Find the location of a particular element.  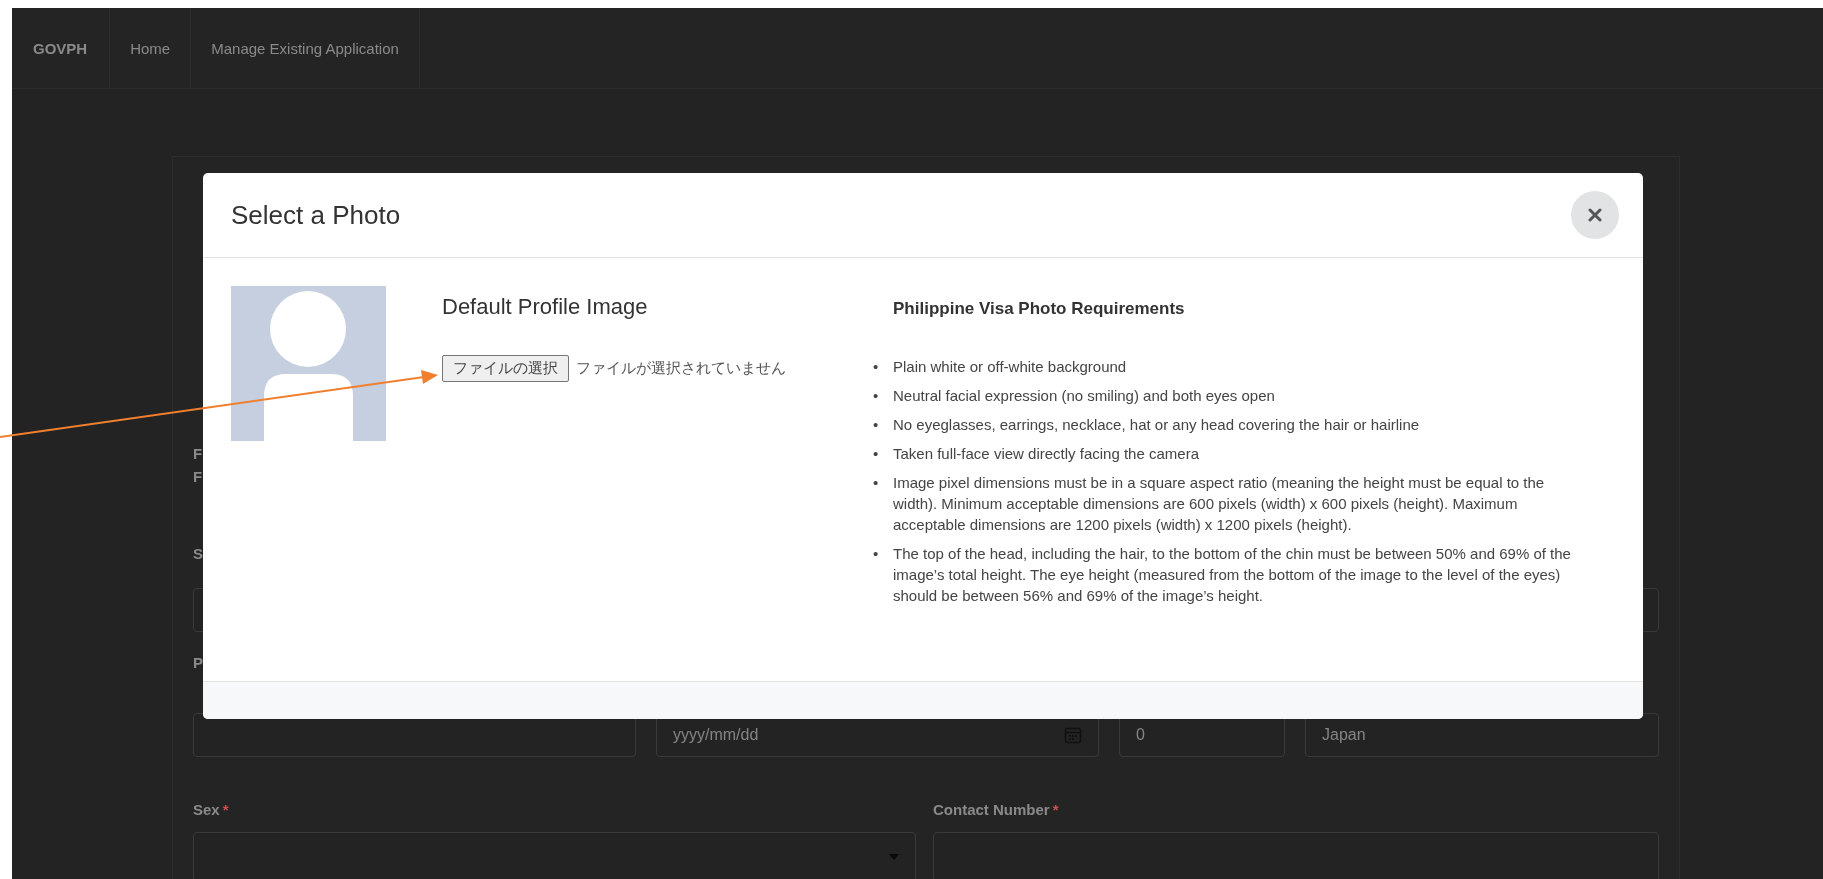

close-button is located at coordinates (1595, 215).